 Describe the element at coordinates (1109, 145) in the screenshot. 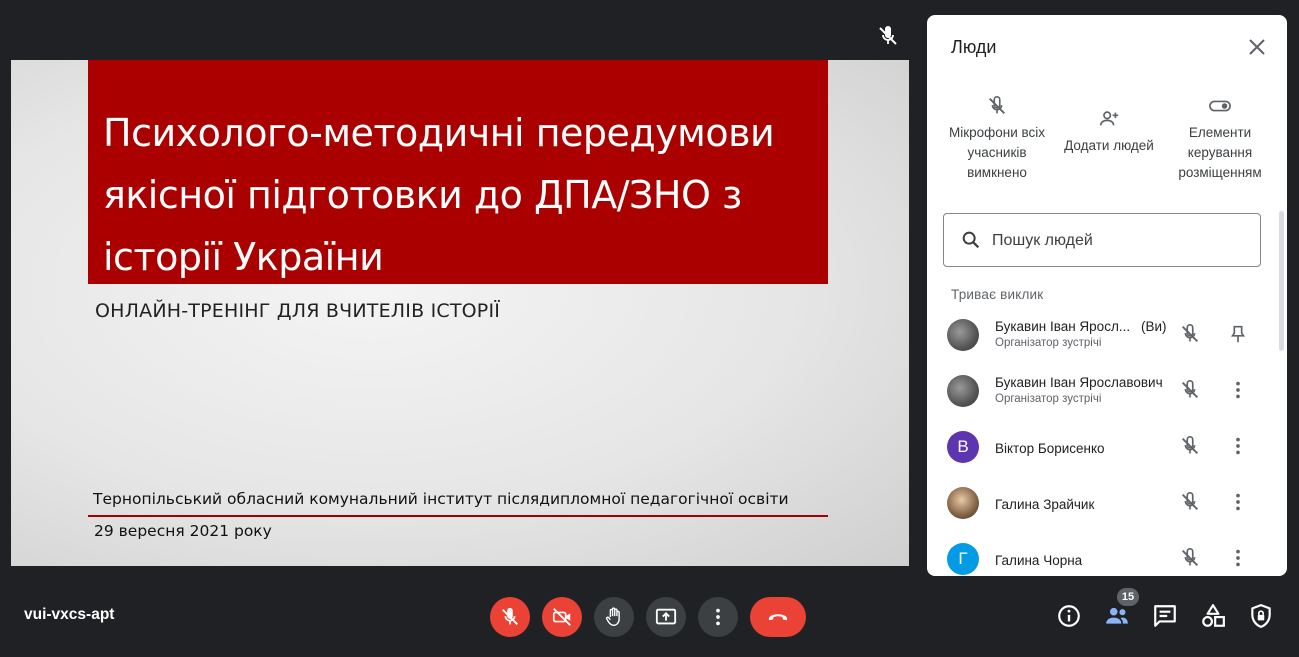

I see `add-people-label: Додати людей` at that location.